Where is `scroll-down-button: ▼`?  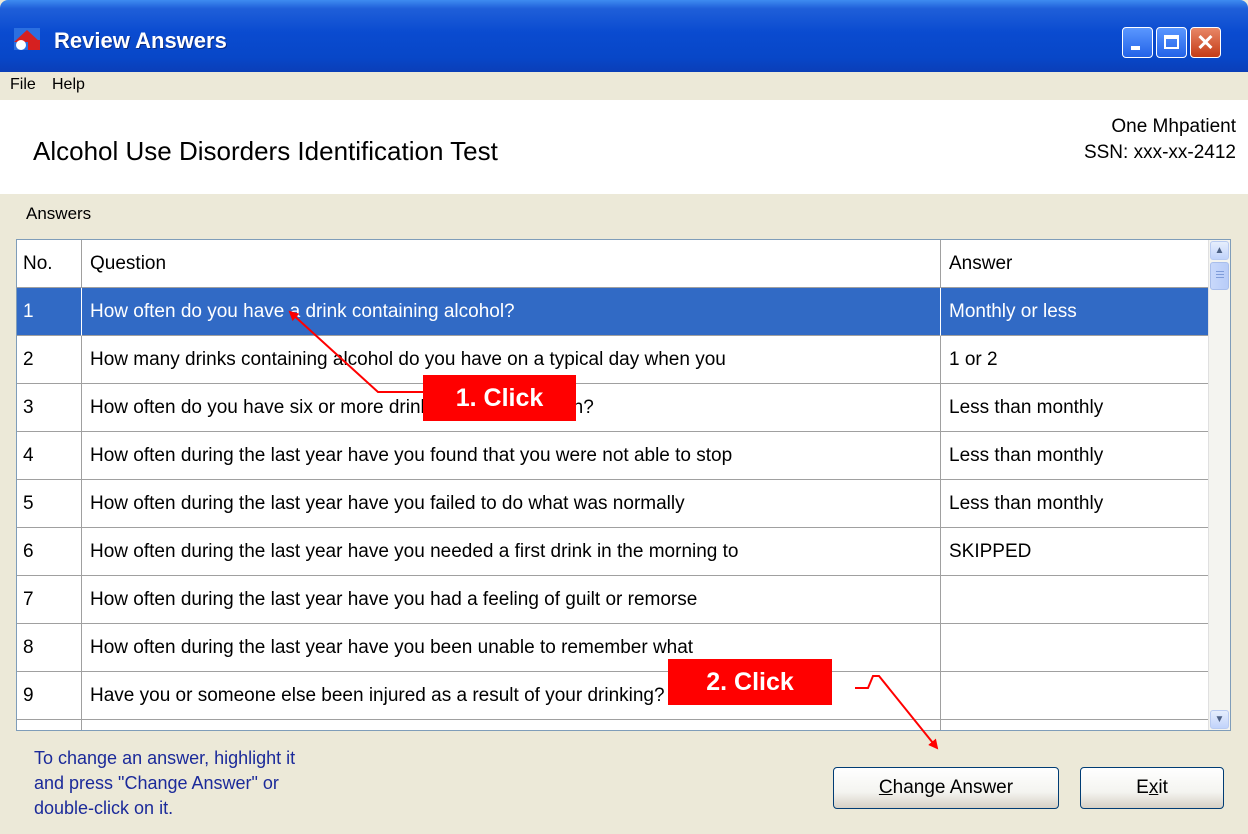 scroll-down-button: ▼ is located at coordinates (1219, 719).